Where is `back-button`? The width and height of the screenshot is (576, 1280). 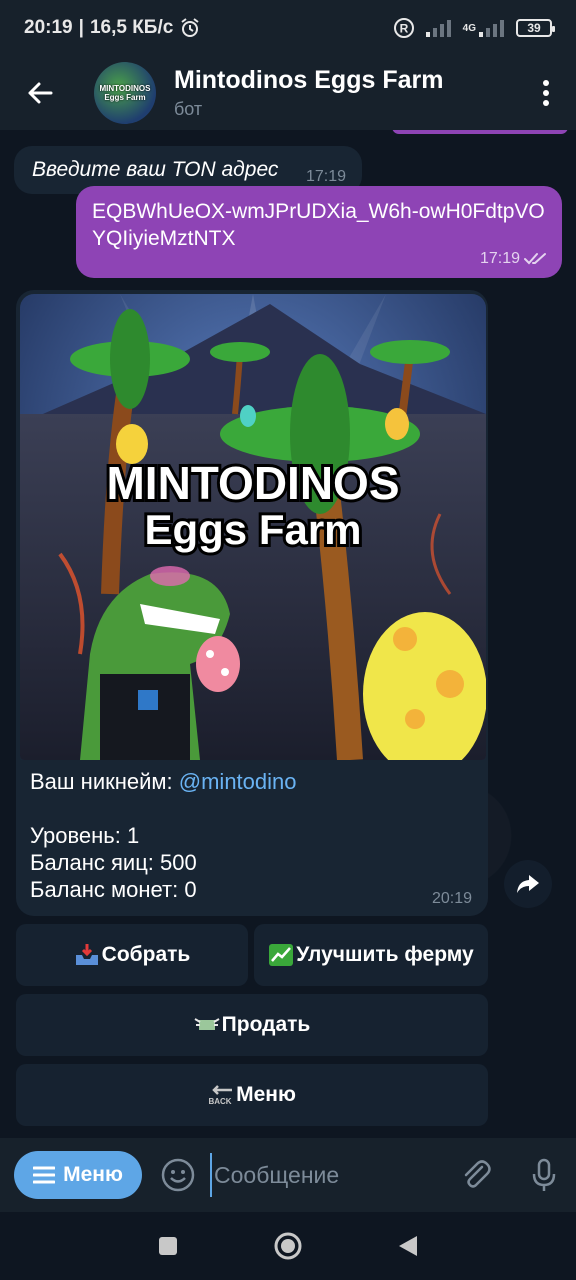
back-button is located at coordinates (40, 93).